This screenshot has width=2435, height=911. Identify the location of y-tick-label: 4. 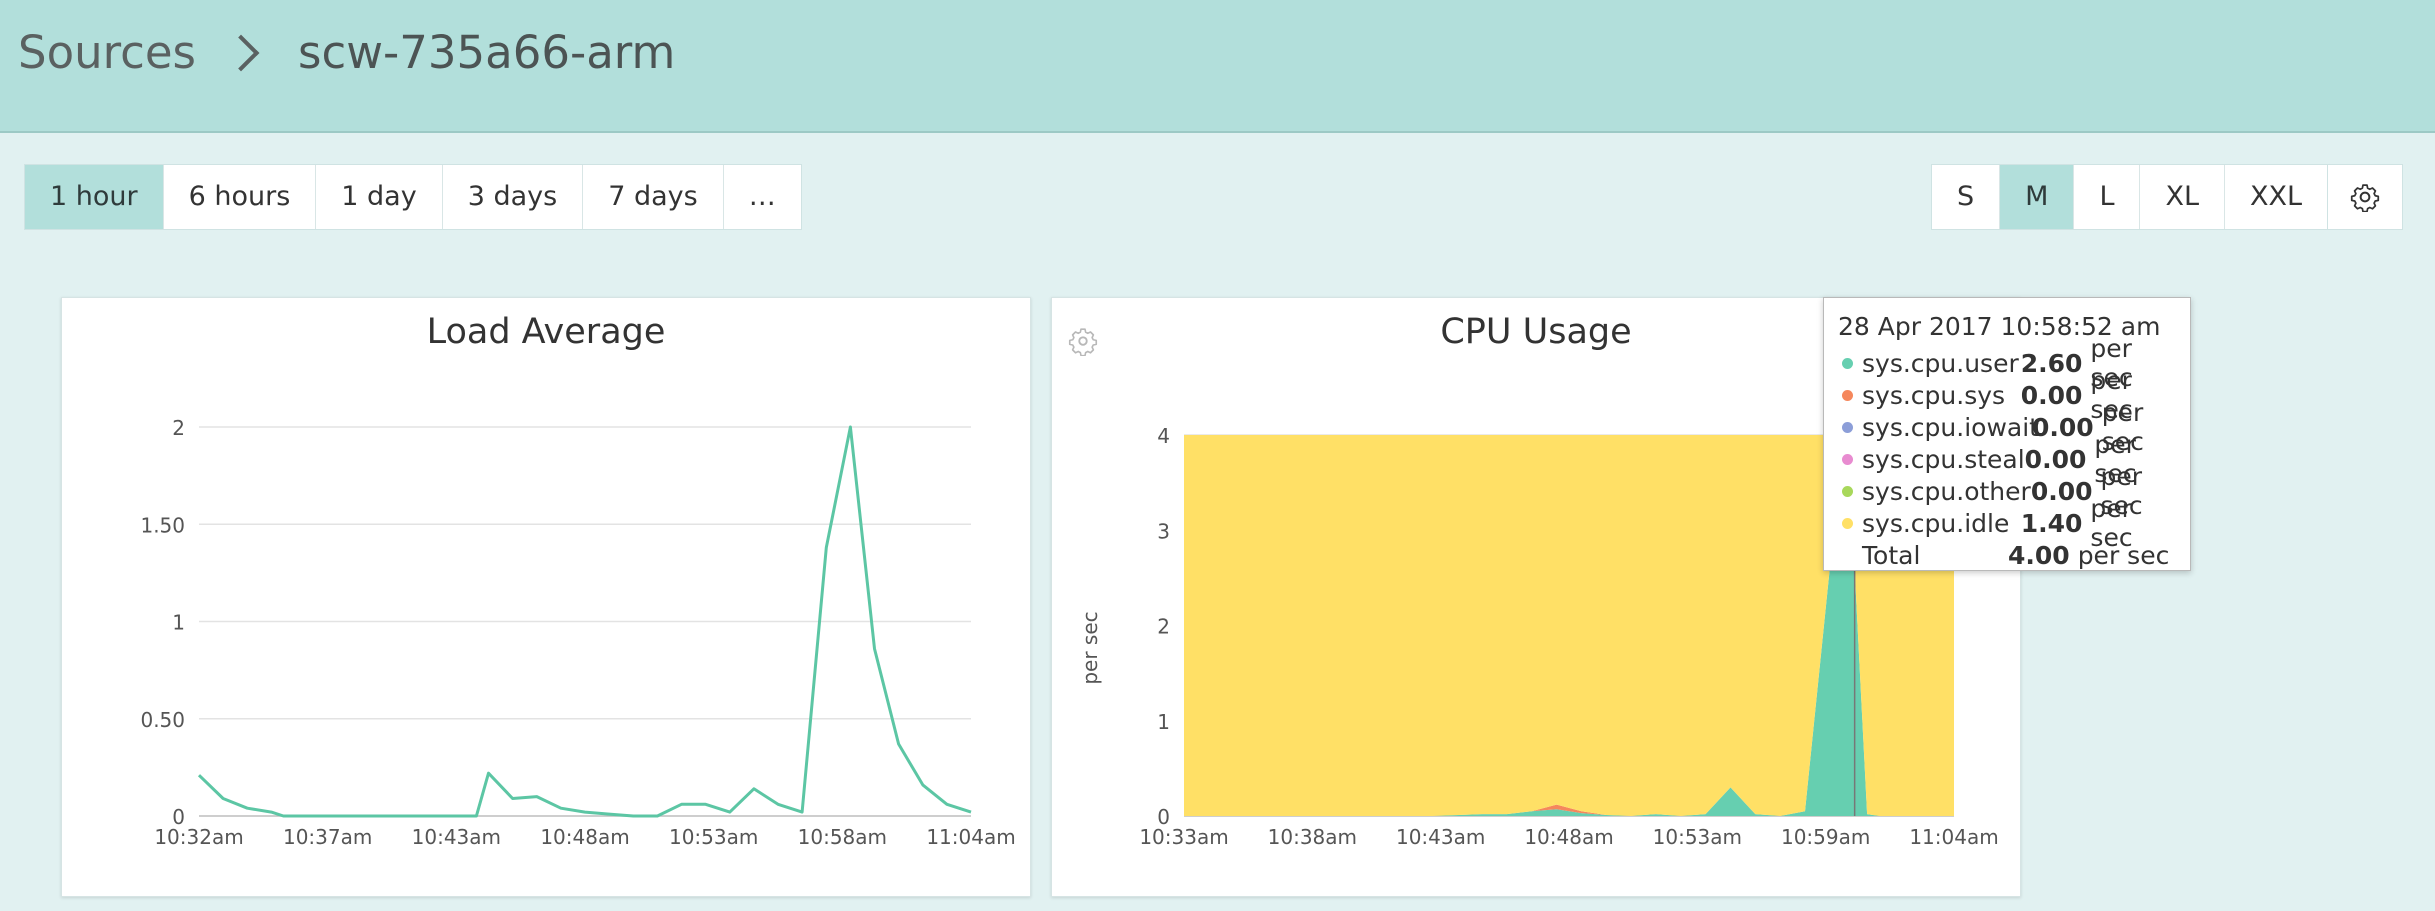
(1163, 436).